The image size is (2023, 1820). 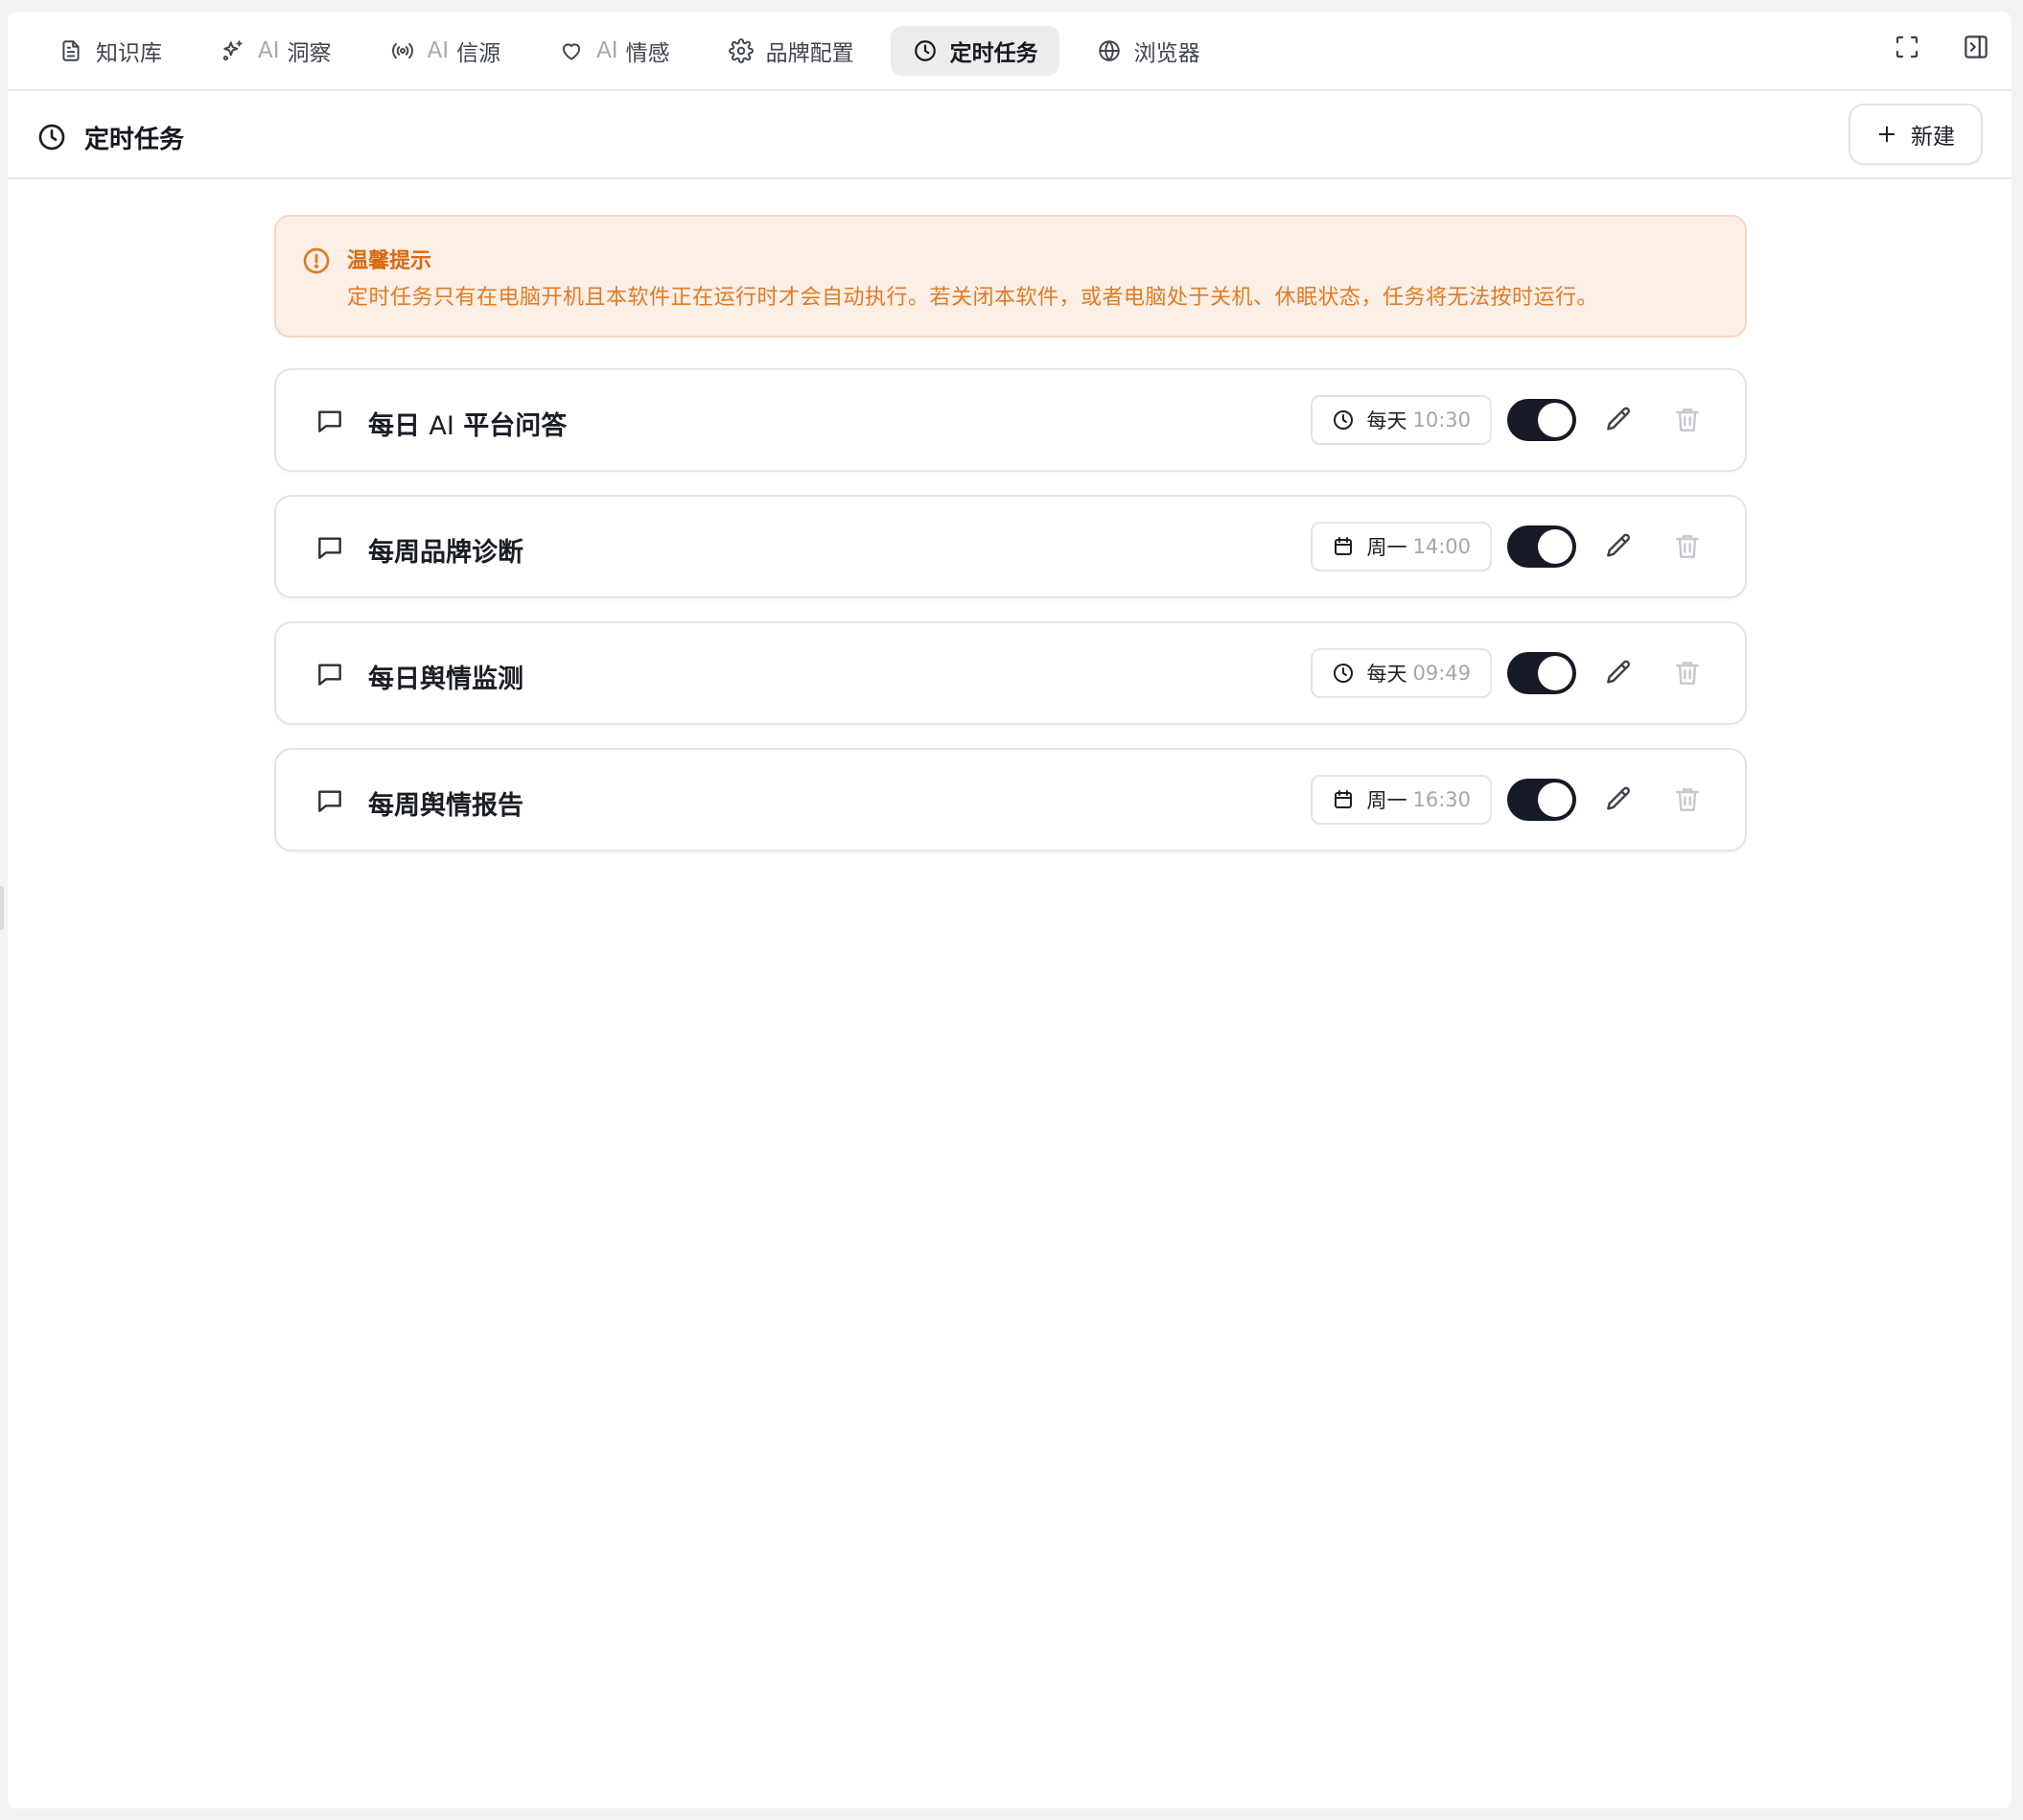 I want to click on toggle-panel-button, so click(x=1976, y=49).